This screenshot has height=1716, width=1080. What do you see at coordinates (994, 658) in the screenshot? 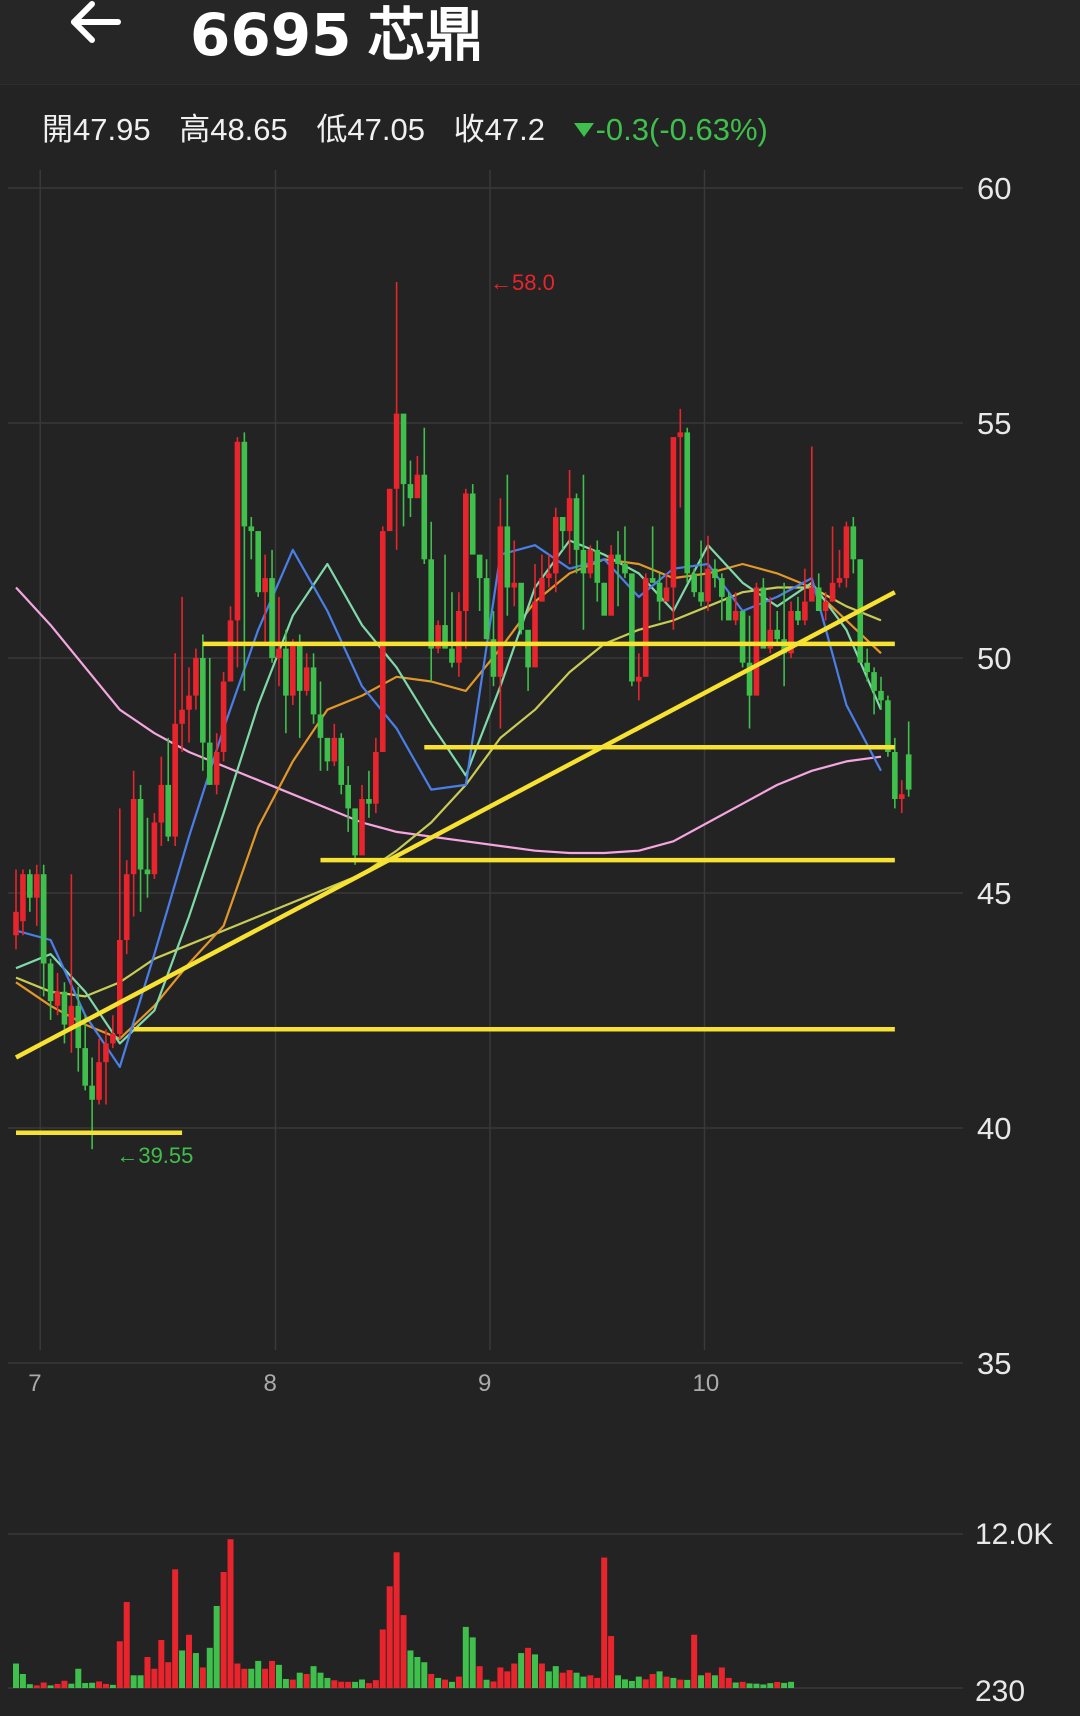
I see `y-tick-label: 50` at bounding box center [994, 658].